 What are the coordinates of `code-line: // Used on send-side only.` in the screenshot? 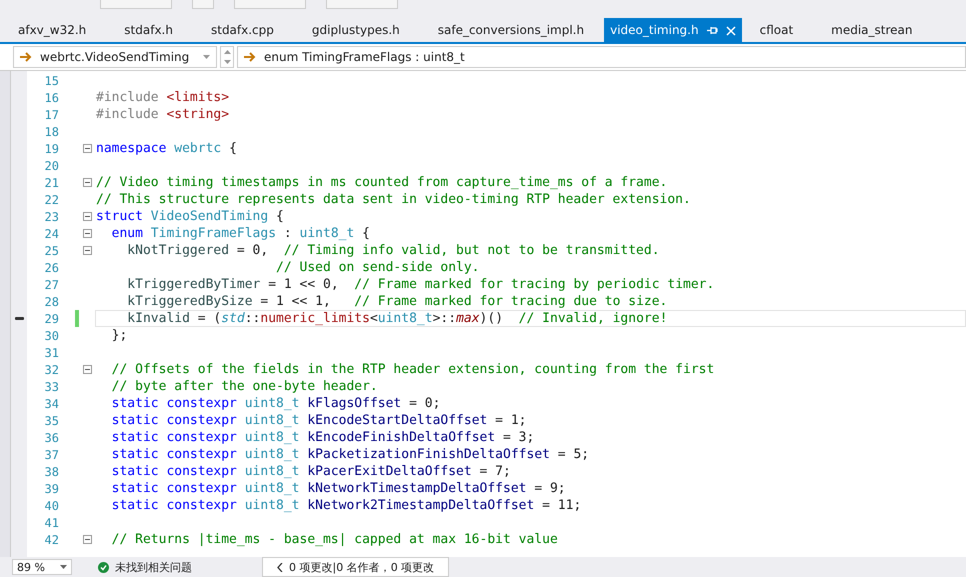 It's located at (377, 268).